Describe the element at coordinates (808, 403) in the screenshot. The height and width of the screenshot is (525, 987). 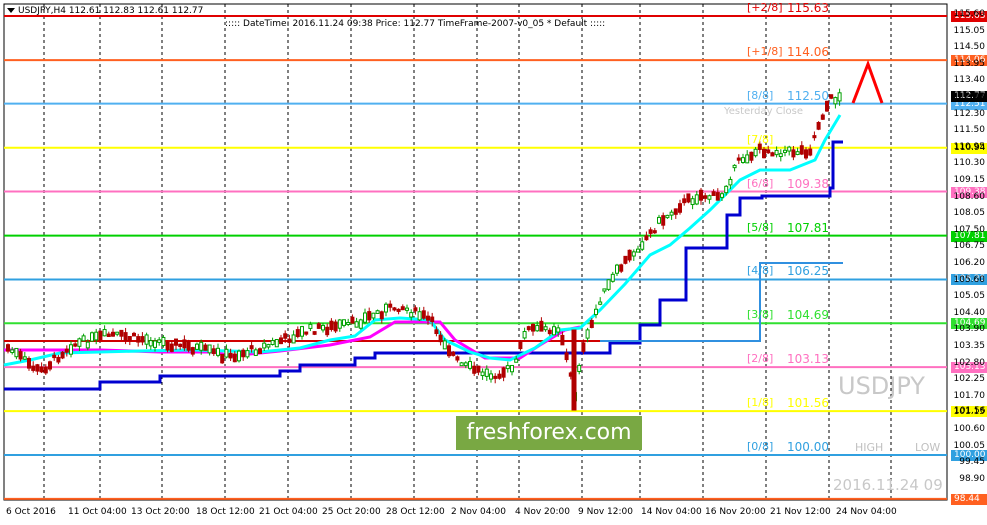
I see `murrey-level-value: 101.56` at that location.